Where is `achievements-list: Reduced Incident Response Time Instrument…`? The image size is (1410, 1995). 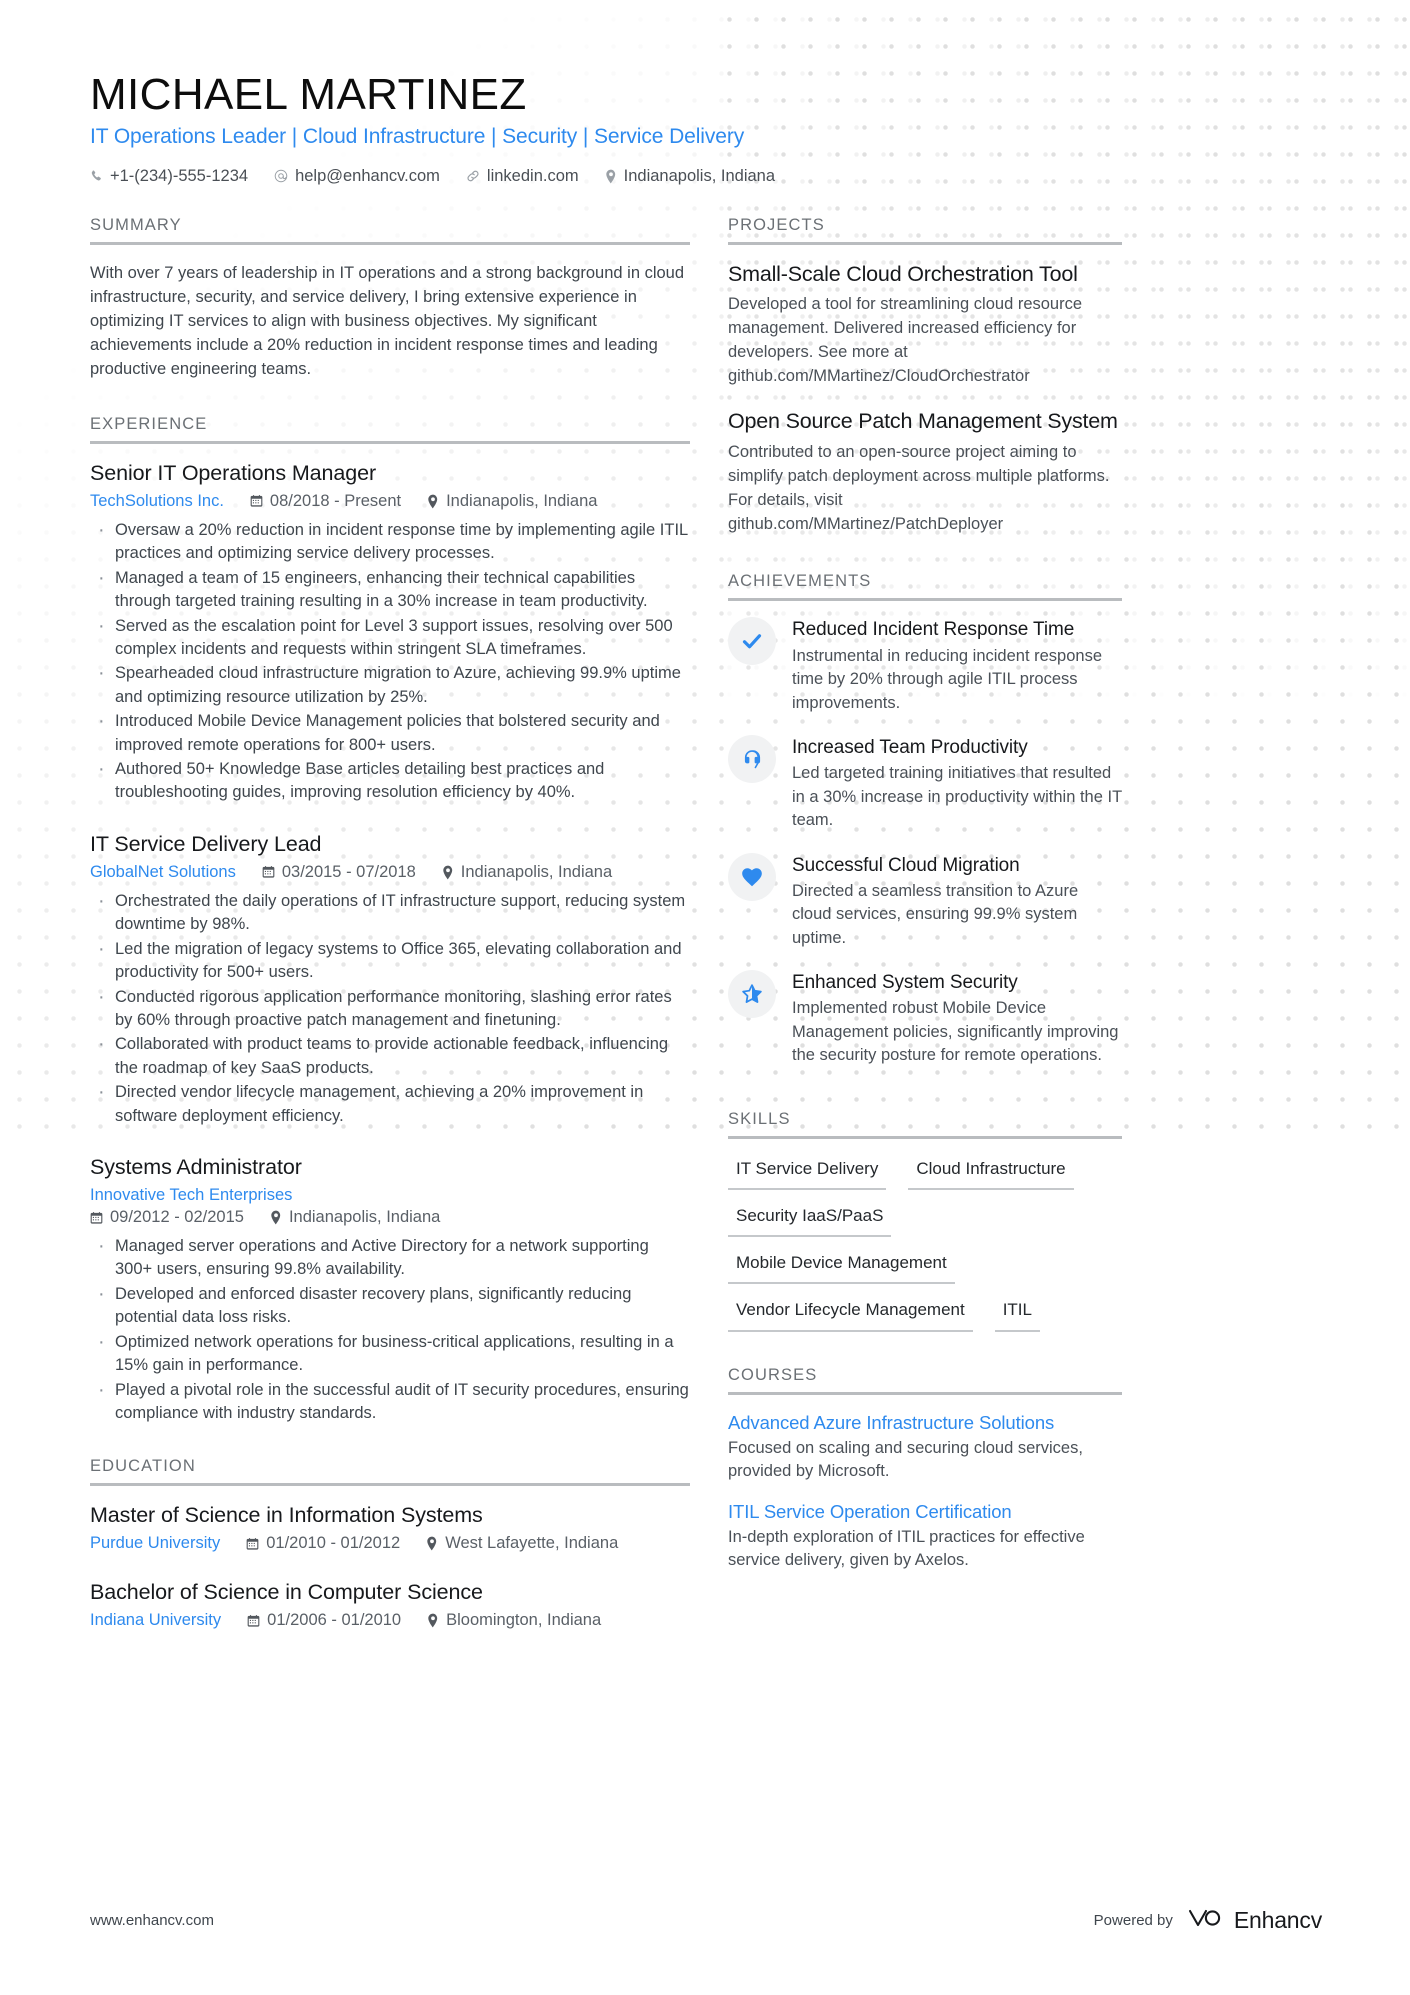 achievements-list: Reduced Incident Response Time Instrument… is located at coordinates (925, 834).